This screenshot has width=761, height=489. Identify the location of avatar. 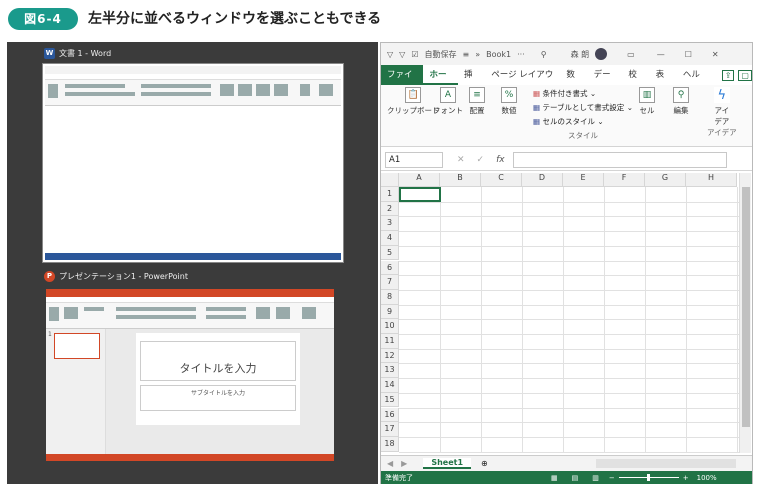
(601, 54).